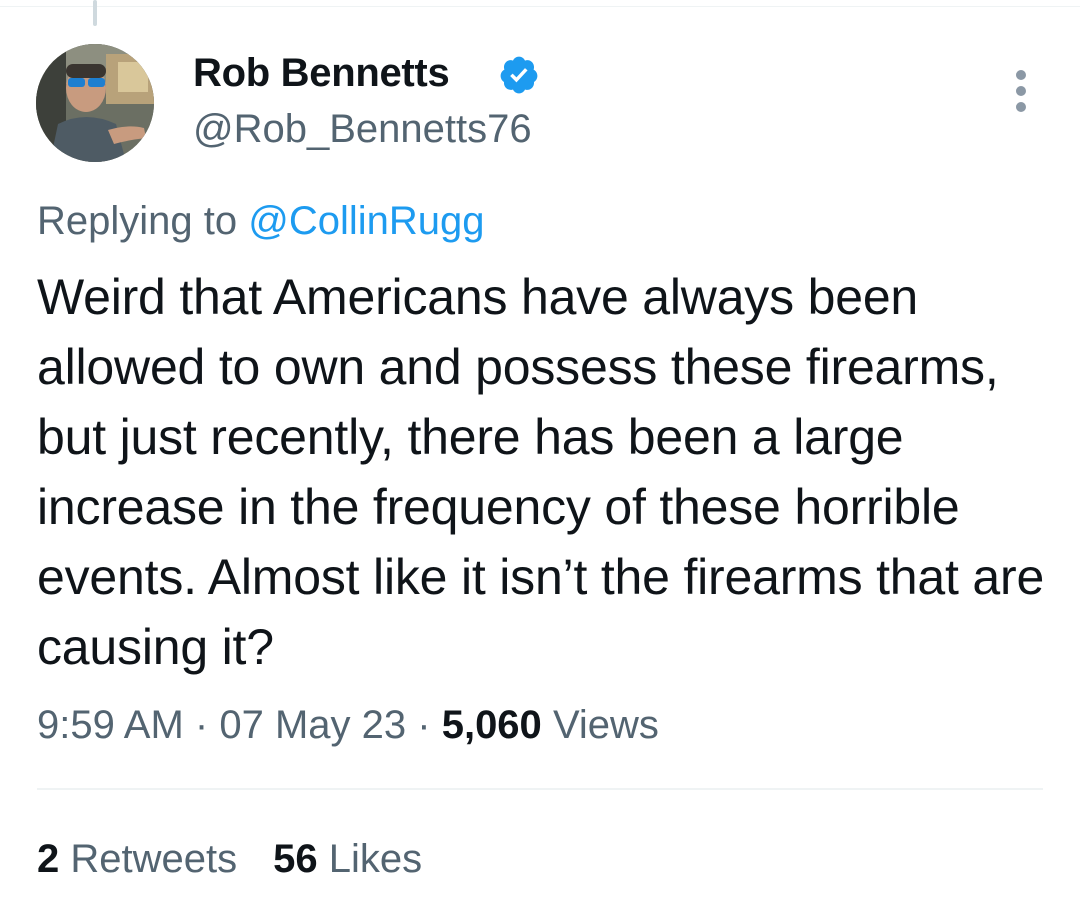 The height and width of the screenshot is (921, 1080). I want to click on thread-connector-line, so click(95, 13).